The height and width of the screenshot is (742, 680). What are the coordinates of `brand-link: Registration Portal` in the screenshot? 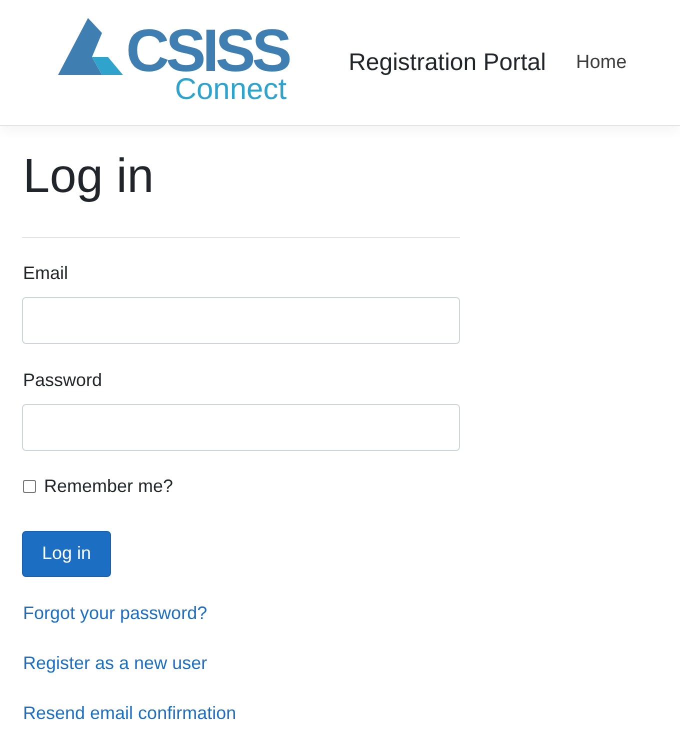 It's located at (447, 62).